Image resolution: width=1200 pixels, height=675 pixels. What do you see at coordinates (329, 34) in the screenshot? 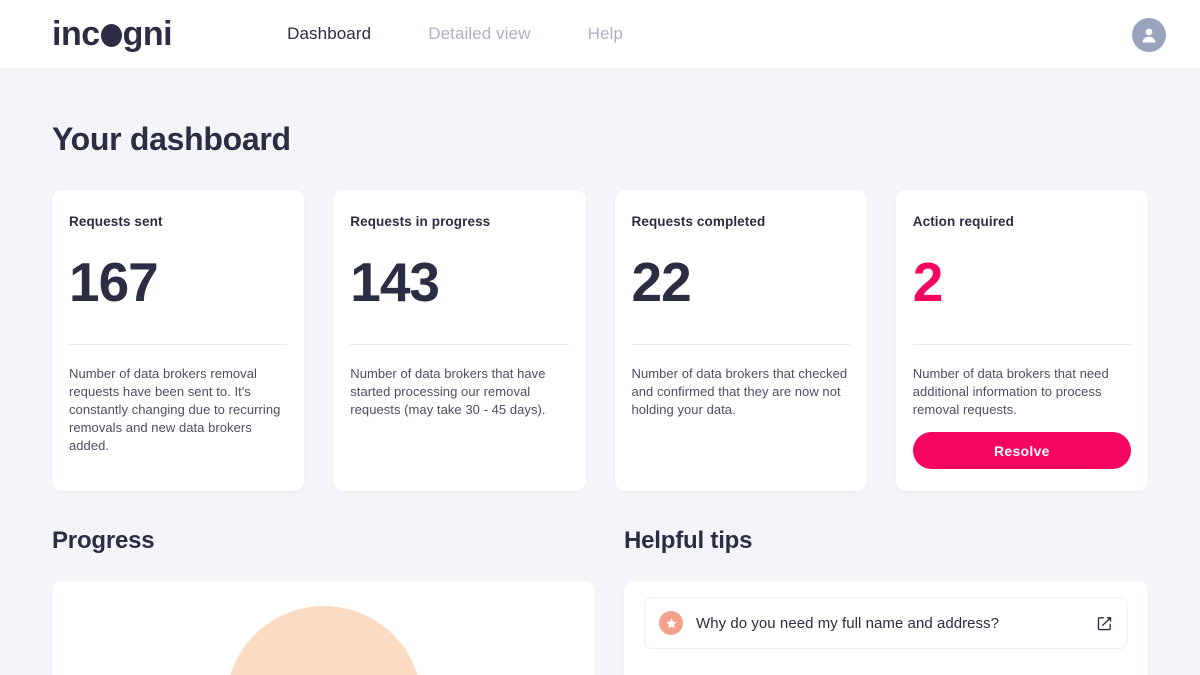
I see `nav-item-dashboard: Dashboard` at bounding box center [329, 34].